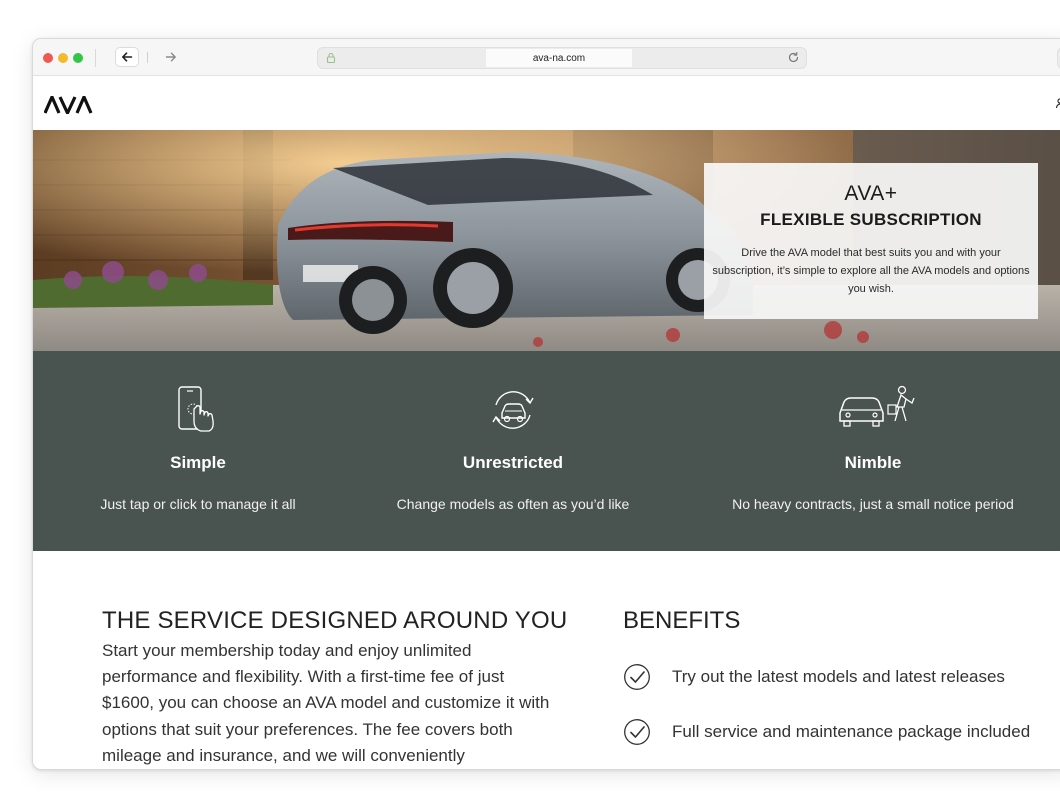 Image resolution: width=1060 pixels, height=810 pixels. I want to click on close-window-button, so click(48, 58).